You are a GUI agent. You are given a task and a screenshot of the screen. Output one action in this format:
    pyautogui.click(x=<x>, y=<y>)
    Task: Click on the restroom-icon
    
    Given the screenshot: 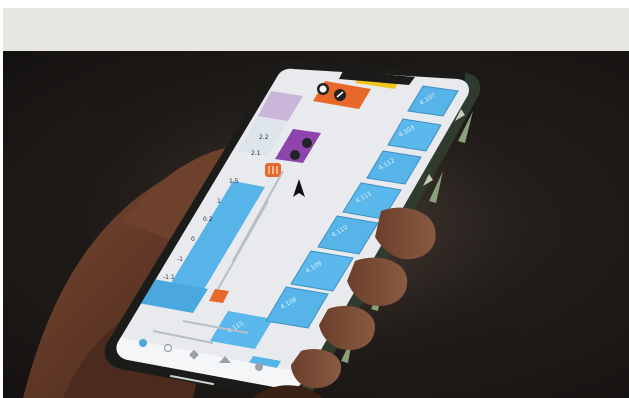 What is the action you would take?
    pyautogui.click(x=323, y=89)
    